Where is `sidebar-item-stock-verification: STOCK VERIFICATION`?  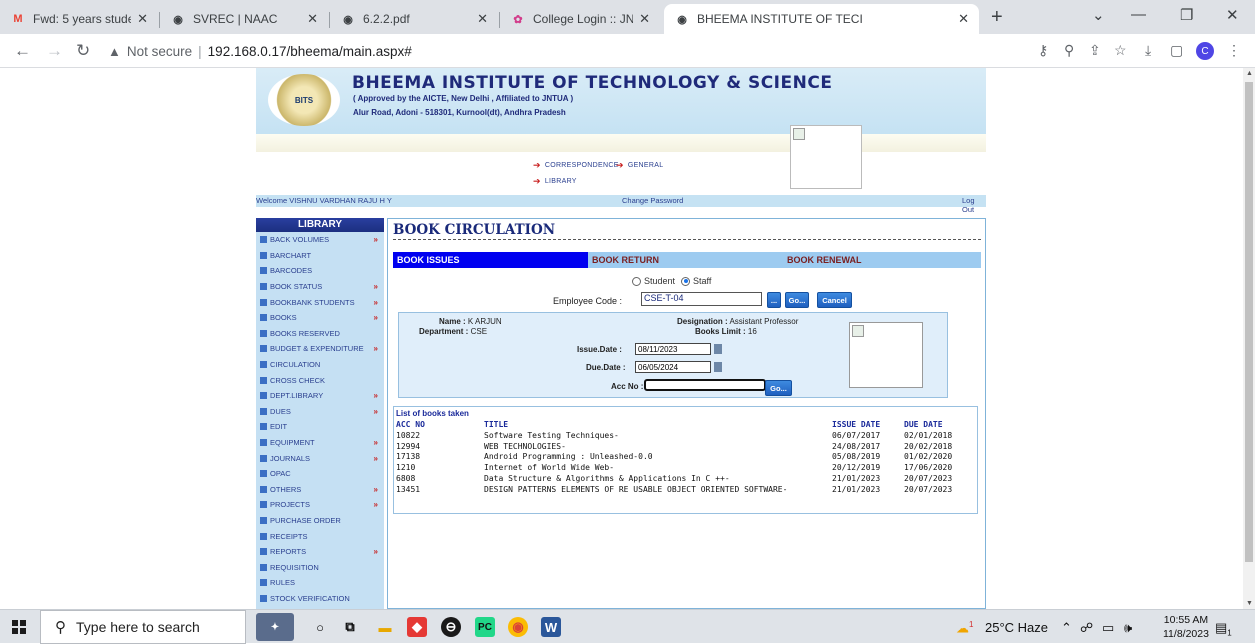 sidebar-item-stock-verification: STOCK VERIFICATION is located at coordinates (320, 599).